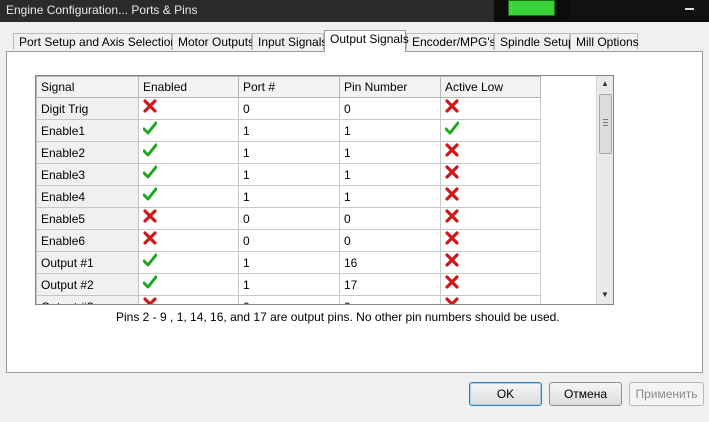 Image resolution: width=709 pixels, height=422 pixels. I want to click on ok-button: OK, so click(505, 394).